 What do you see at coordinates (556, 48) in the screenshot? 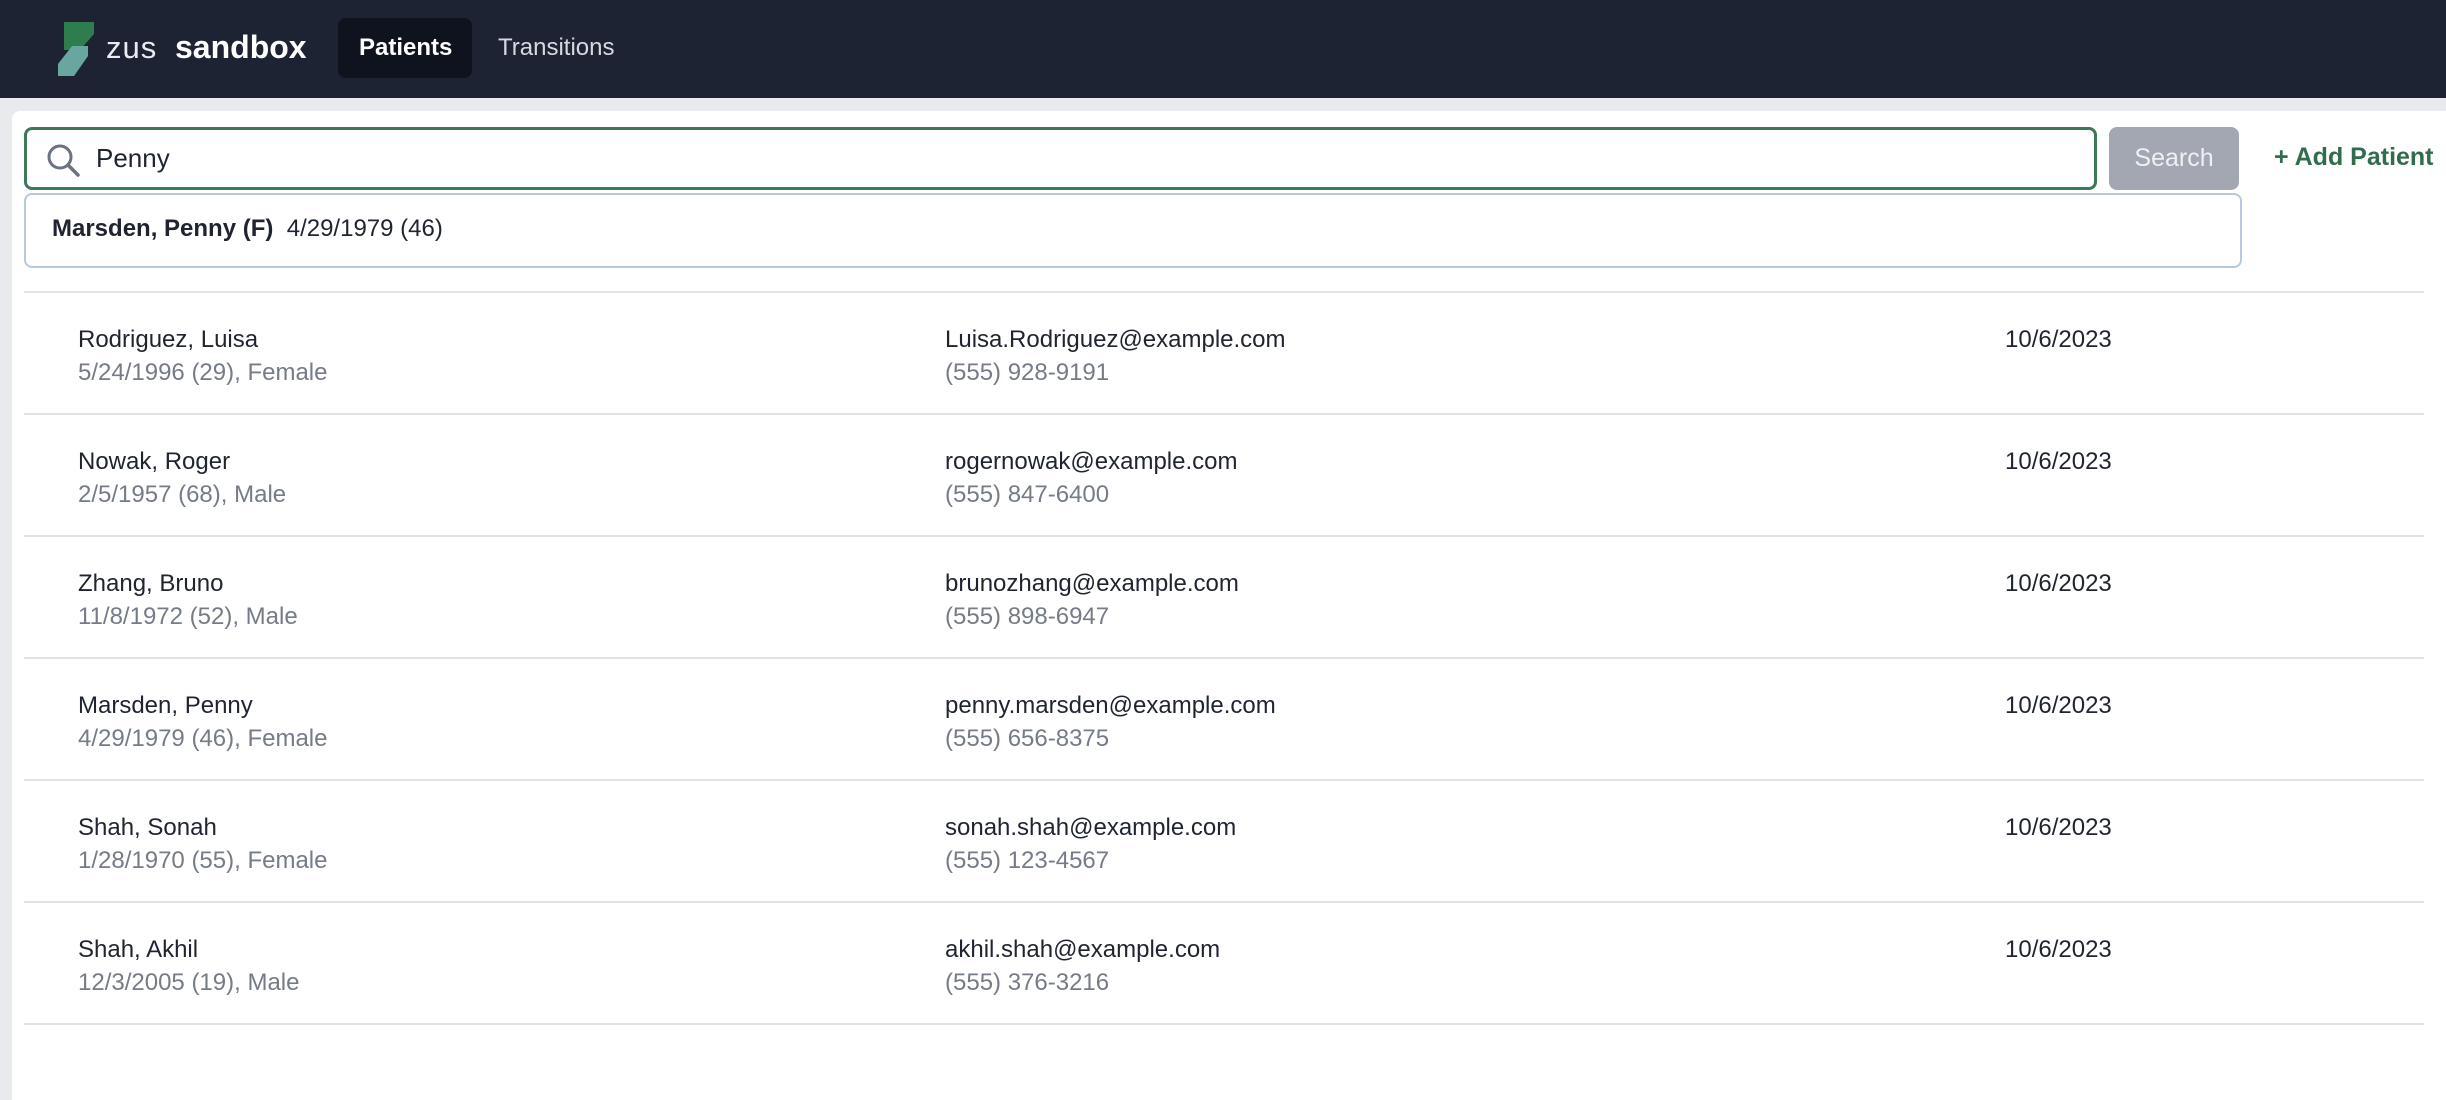
I see `tab-transitions: Transitions` at bounding box center [556, 48].